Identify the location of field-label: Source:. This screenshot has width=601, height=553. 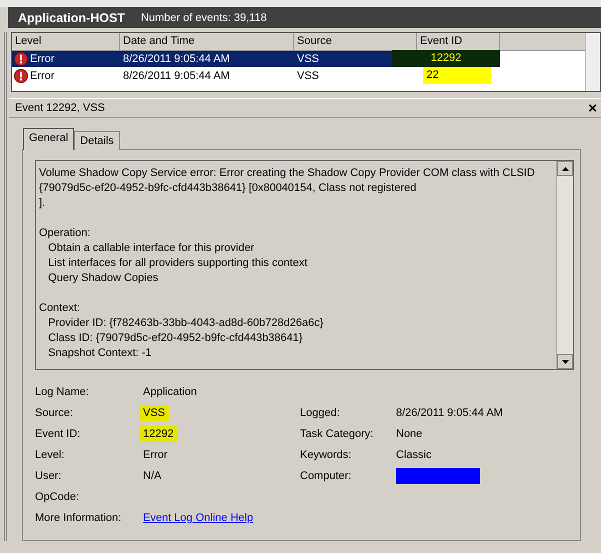
(54, 413).